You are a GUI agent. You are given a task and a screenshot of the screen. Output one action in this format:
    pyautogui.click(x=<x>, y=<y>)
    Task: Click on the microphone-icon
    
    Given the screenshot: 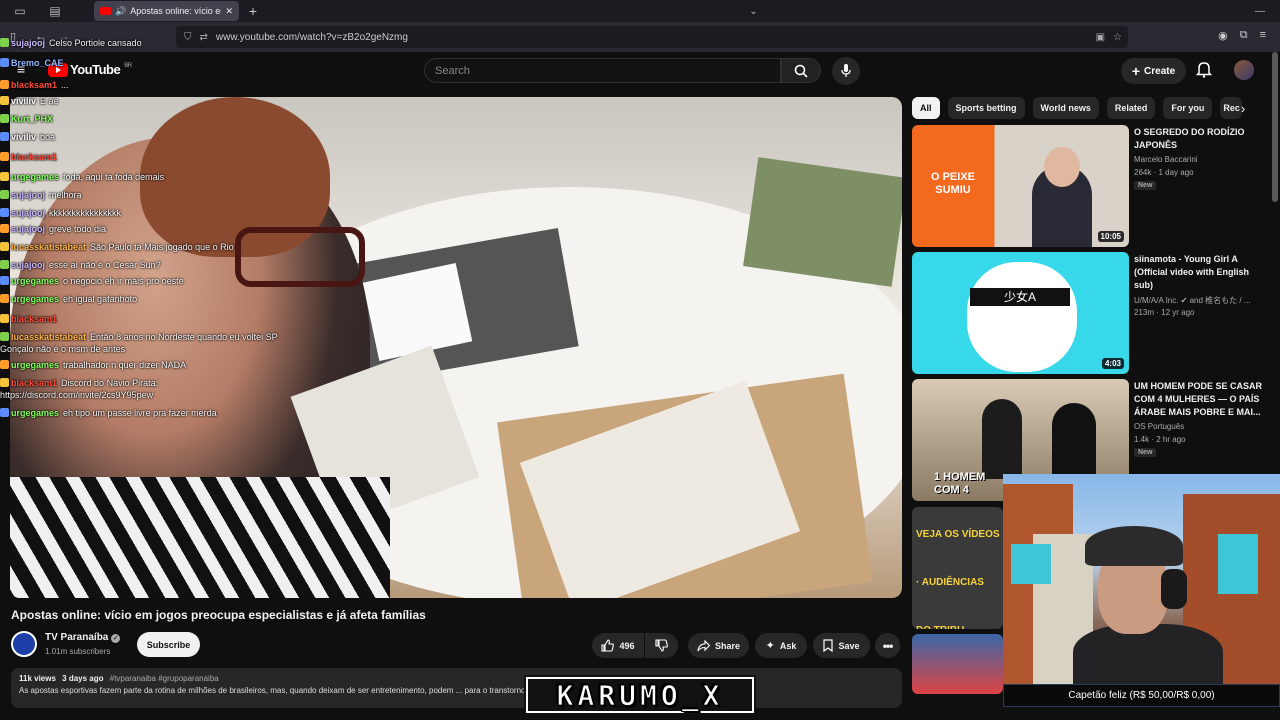 What is the action you would take?
    pyautogui.click(x=846, y=70)
    